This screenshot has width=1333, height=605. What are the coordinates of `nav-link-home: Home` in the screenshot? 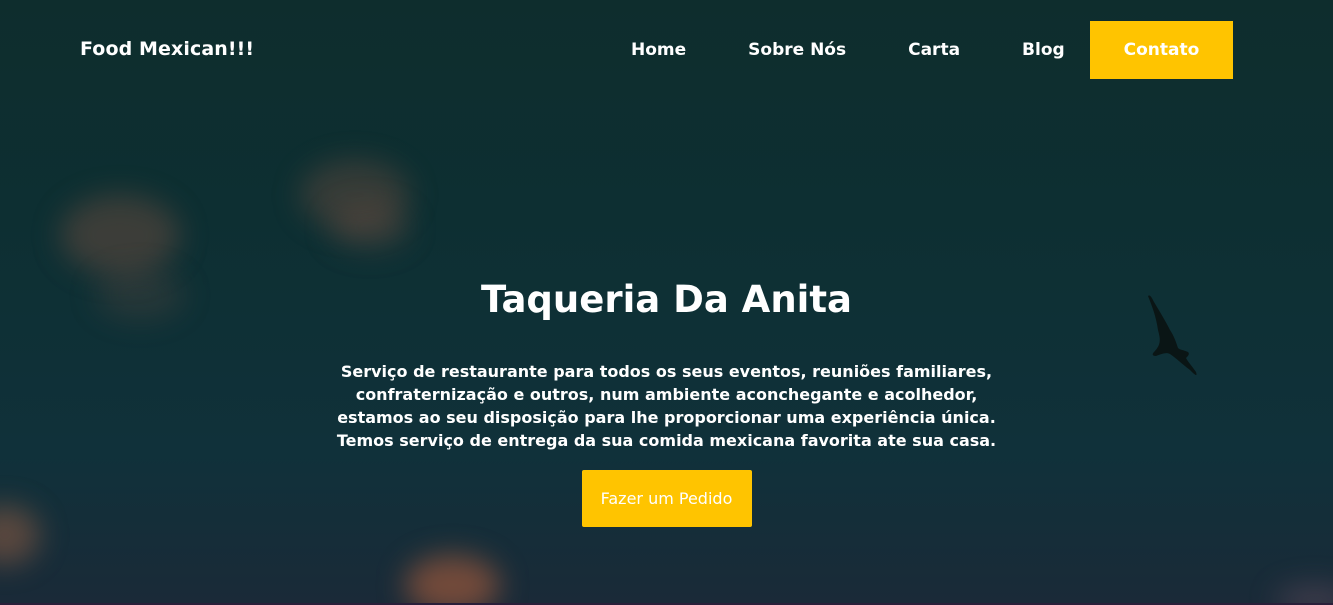 It's located at (658, 50).